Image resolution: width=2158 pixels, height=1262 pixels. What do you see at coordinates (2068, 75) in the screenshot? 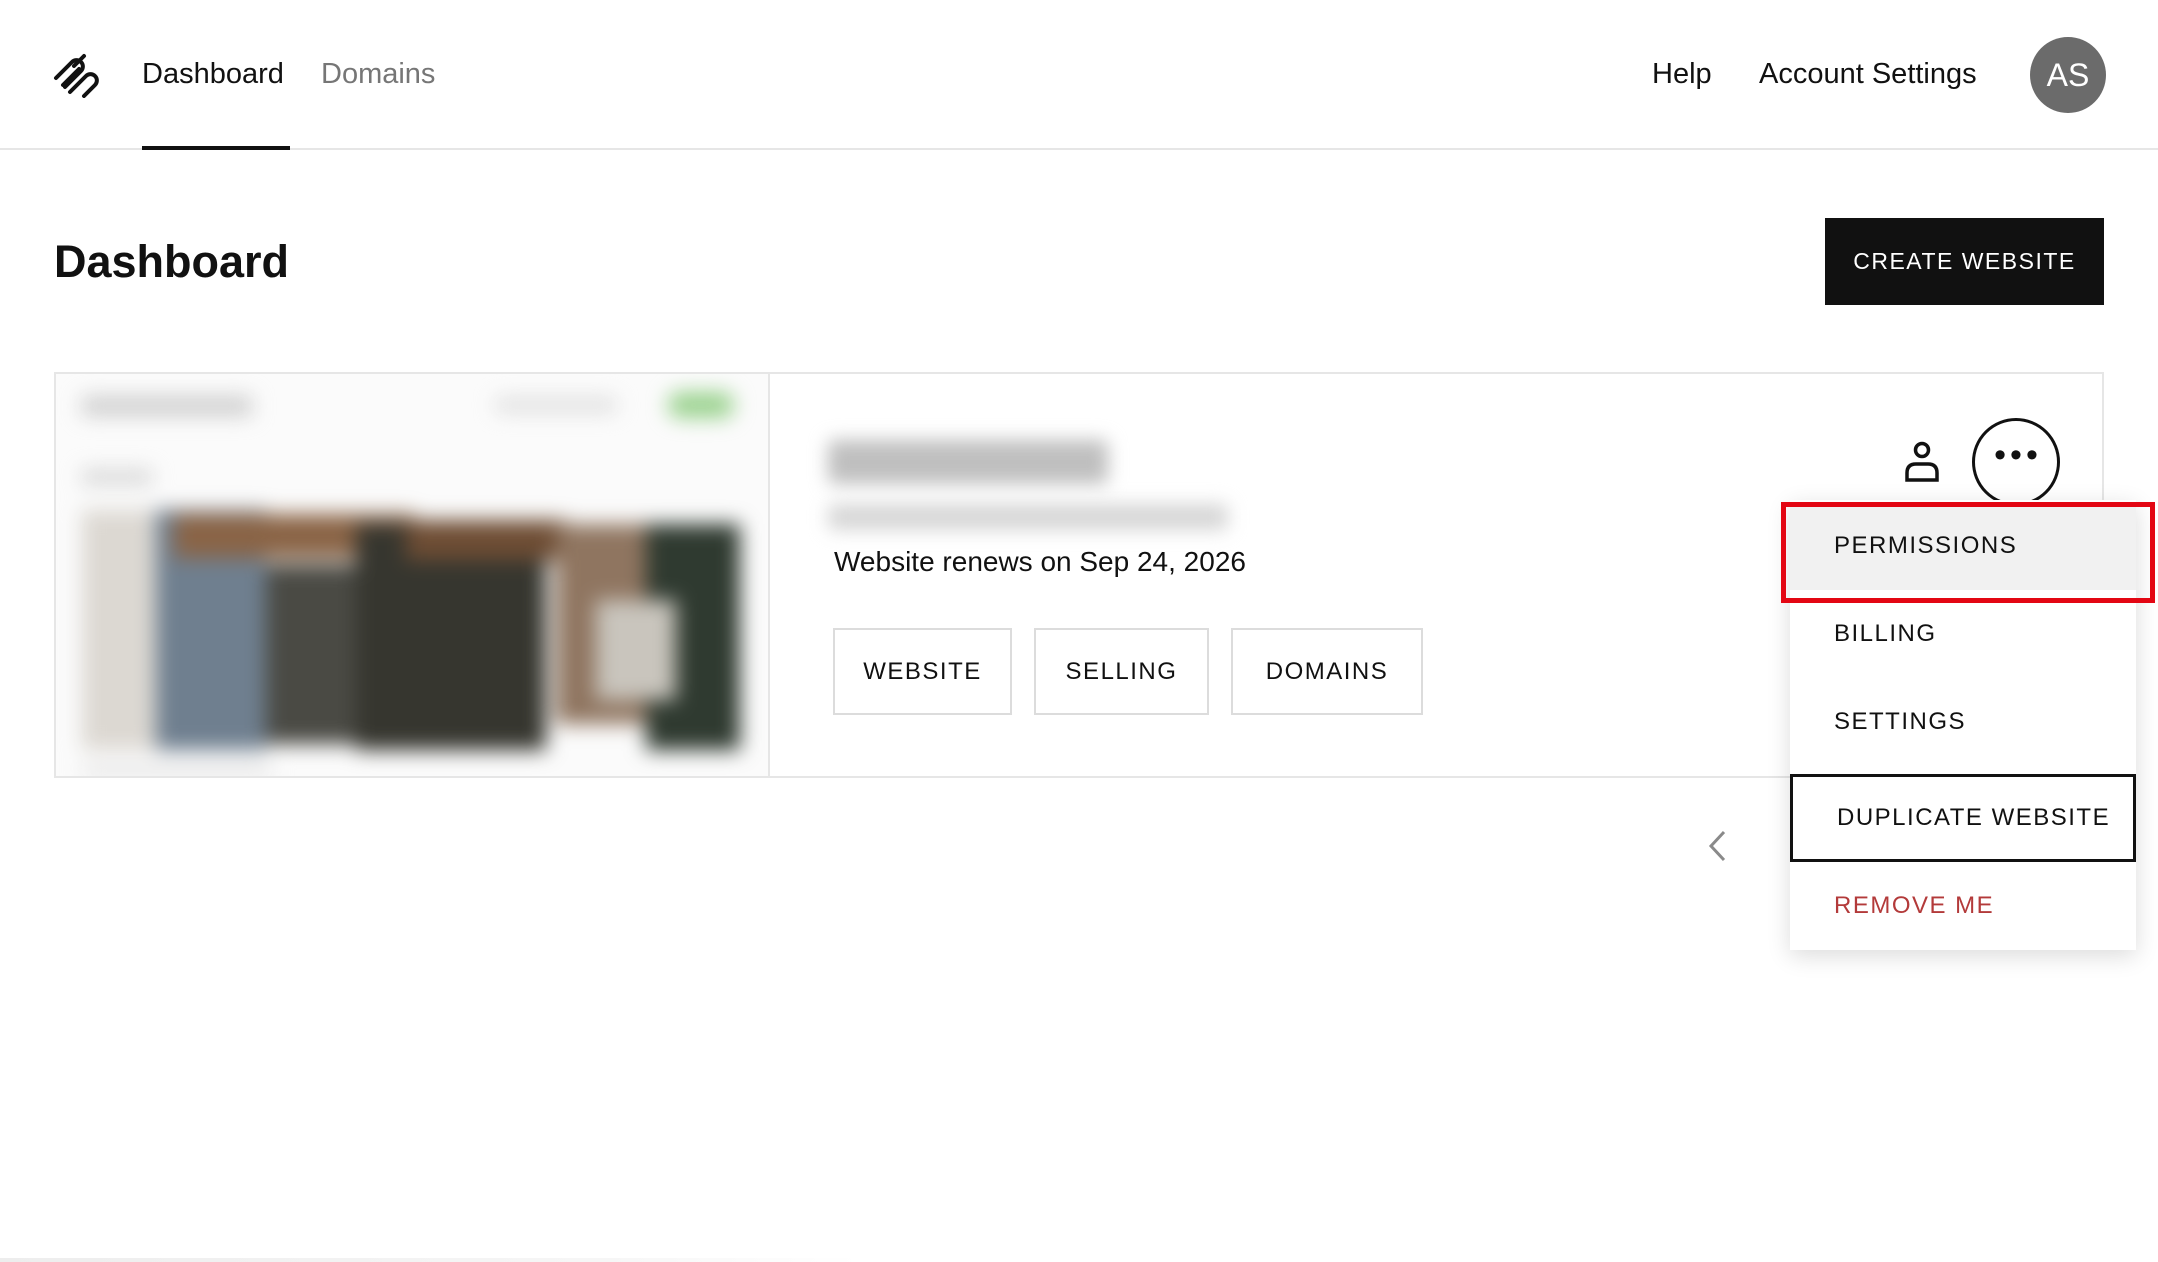
I see `user-avatar: AS` at bounding box center [2068, 75].